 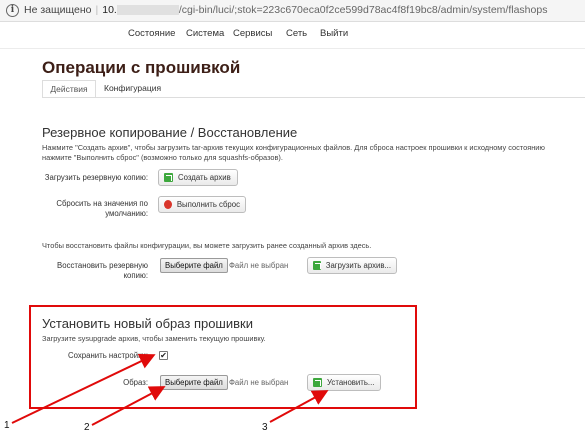 What do you see at coordinates (265, 427) in the screenshot?
I see `marker-3: 3` at bounding box center [265, 427].